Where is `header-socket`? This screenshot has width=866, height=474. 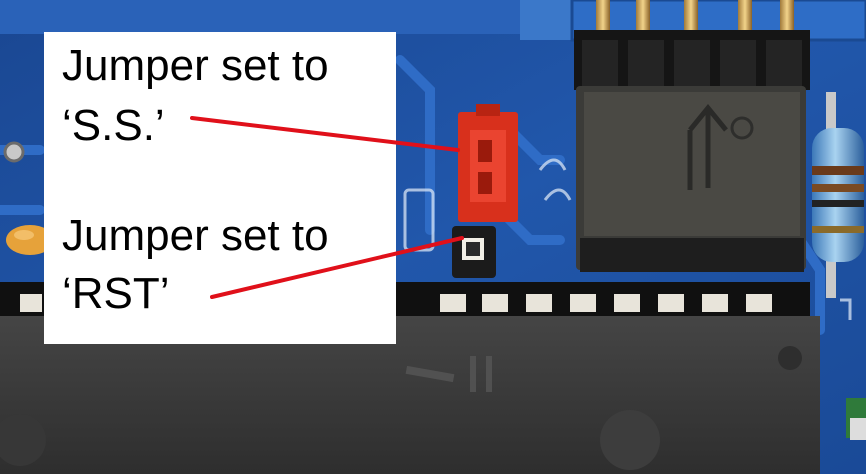 header-socket is located at coordinates (692, 60).